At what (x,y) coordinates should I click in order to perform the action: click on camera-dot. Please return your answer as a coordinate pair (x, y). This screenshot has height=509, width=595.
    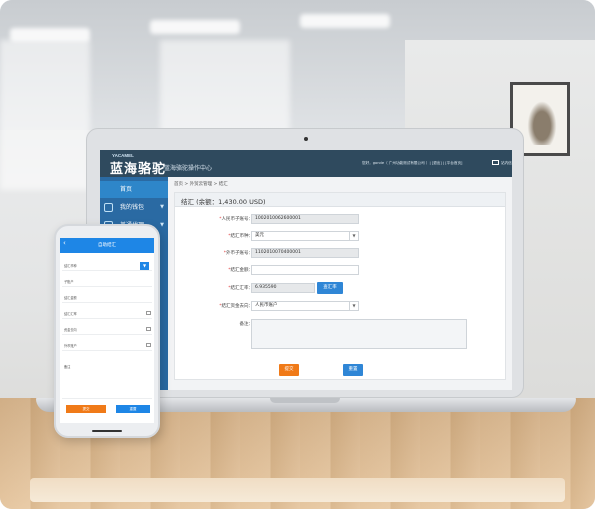
    Looking at the image, I should click on (306, 139).